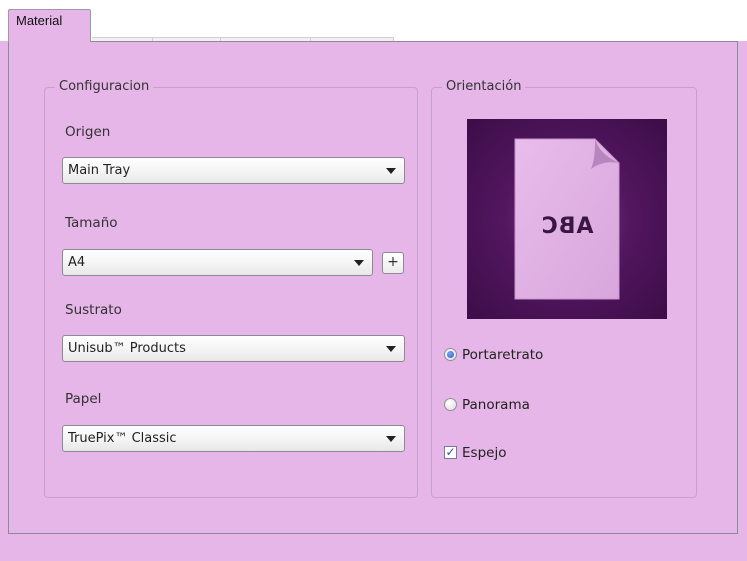 The image size is (747, 561). What do you see at coordinates (39, 20) in the screenshot?
I see `tab-material-label: Material` at bounding box center [39, 20].